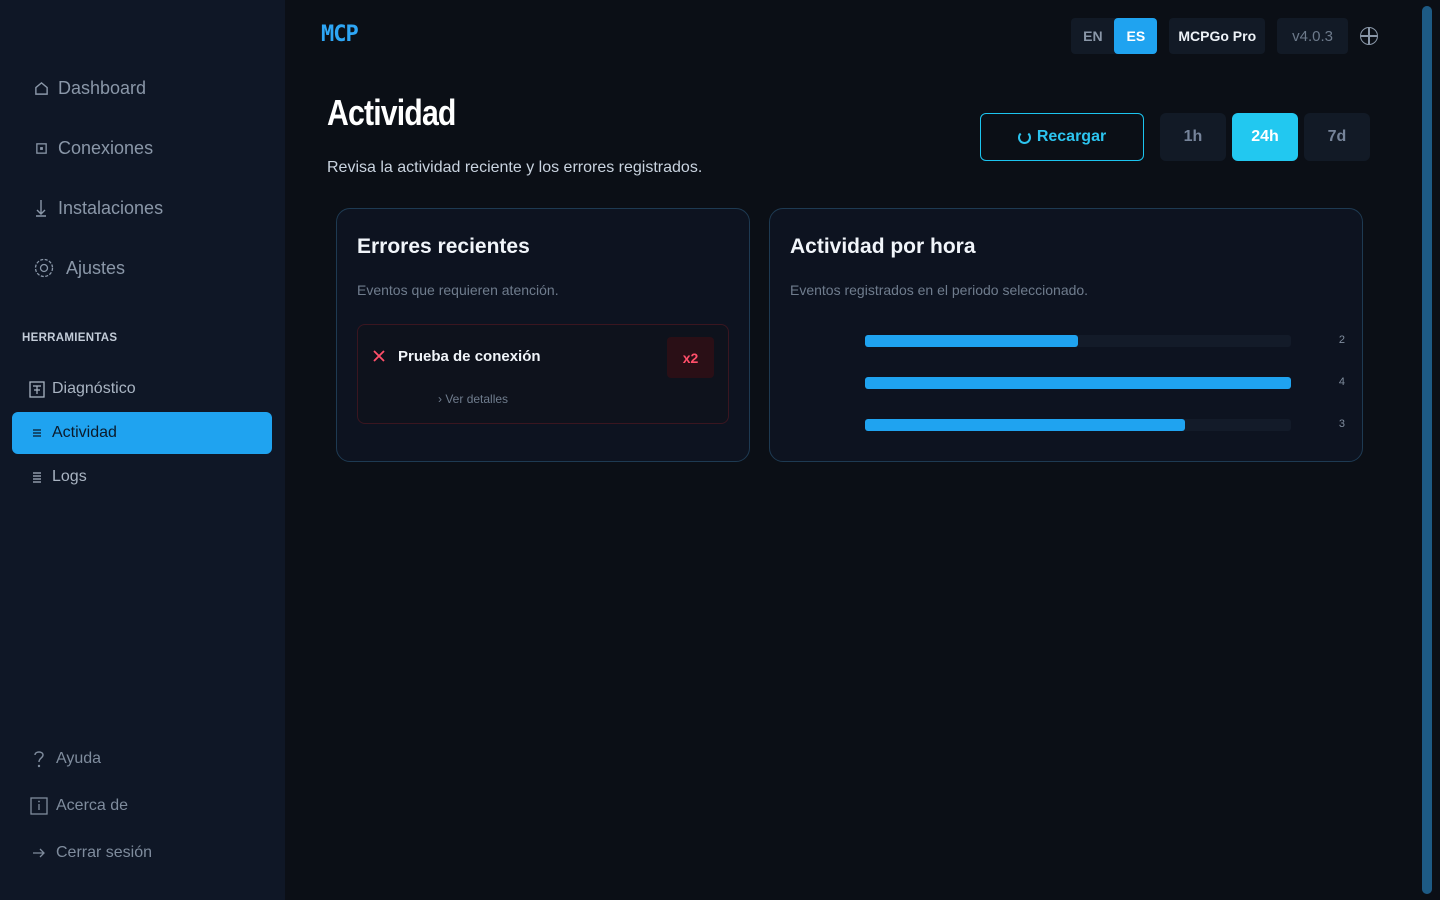  What do you see at coordinates (106, 147) in the screenshot?
I see `sidebar-item-label: Conexiones` at bounding box center [106, 147].